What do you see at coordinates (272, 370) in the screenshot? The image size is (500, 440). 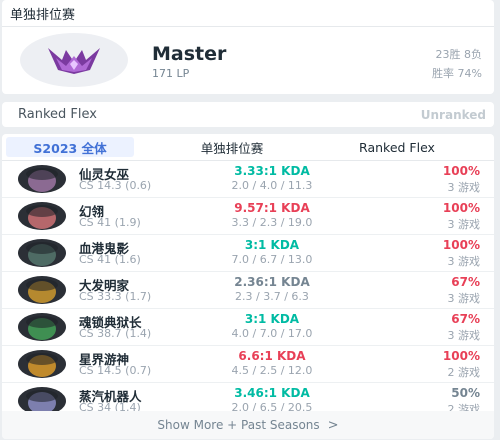 I see `champion-kda-line: 4.5 / 2.5 / 12.0` at bounding box center [272, 370].